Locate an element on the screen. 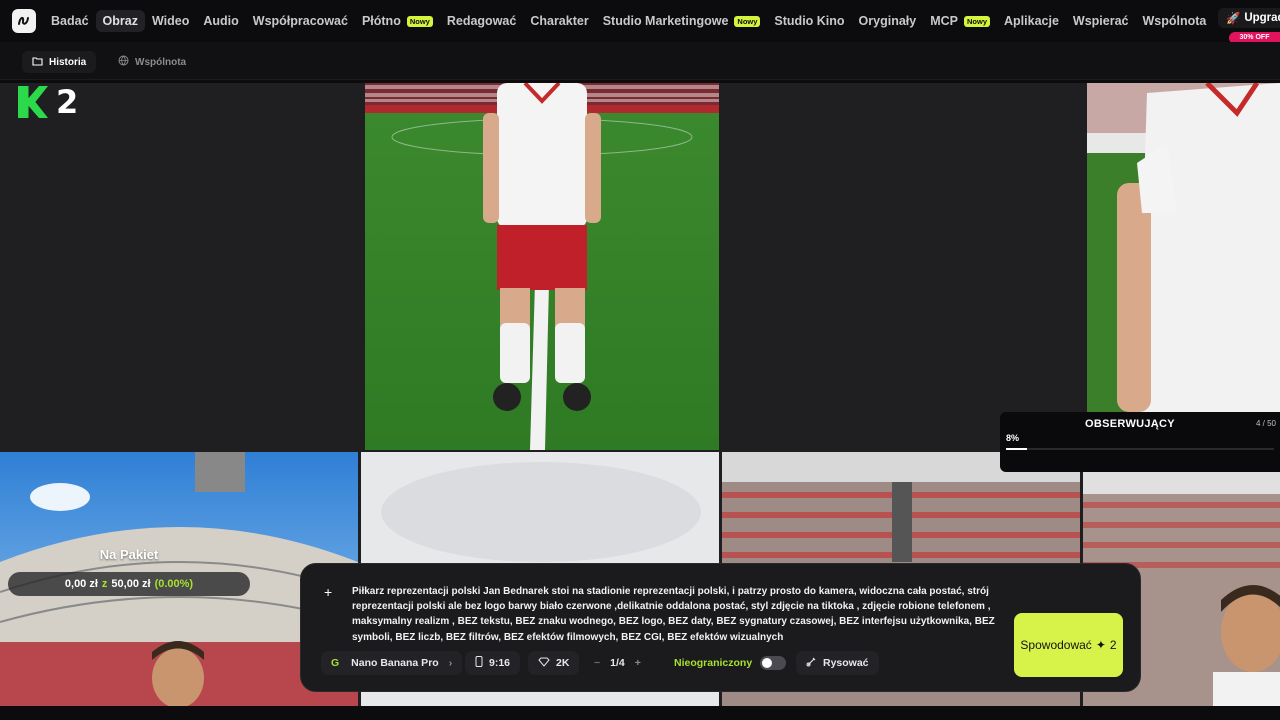  count-label: 1/4 is located at coordinates (617, 663).